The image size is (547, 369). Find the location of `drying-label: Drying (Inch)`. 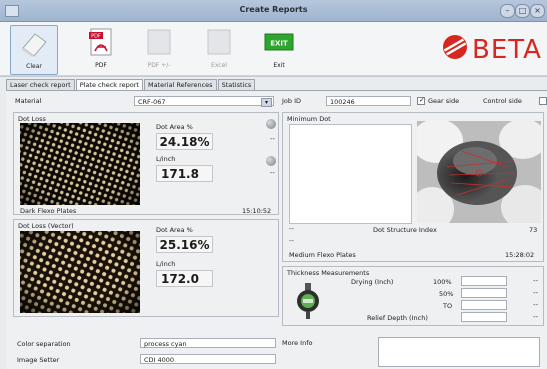

drying-label: Drying (Inch) is located at coordinates (372, 282).